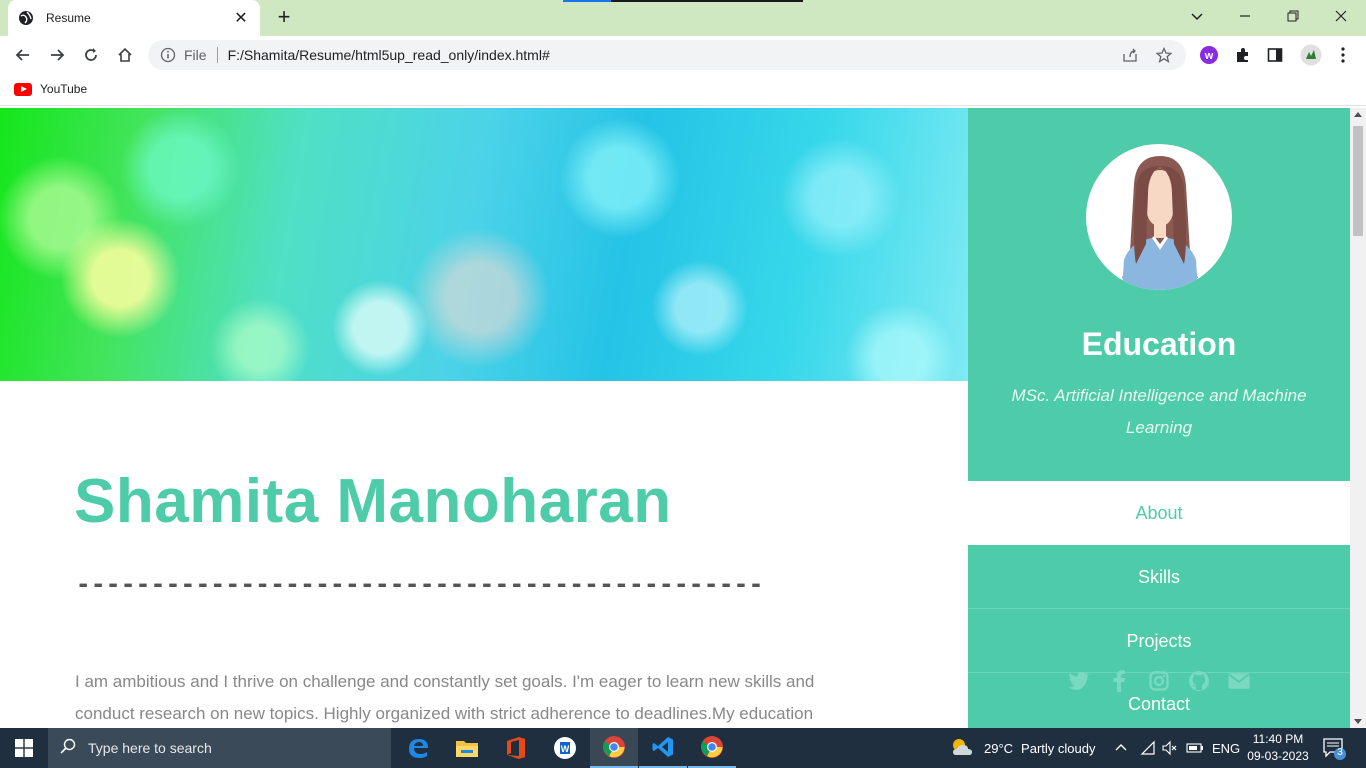  Describe the element at coordinates (26, 18) in the screenshot. I see `globe-icon` at that location.